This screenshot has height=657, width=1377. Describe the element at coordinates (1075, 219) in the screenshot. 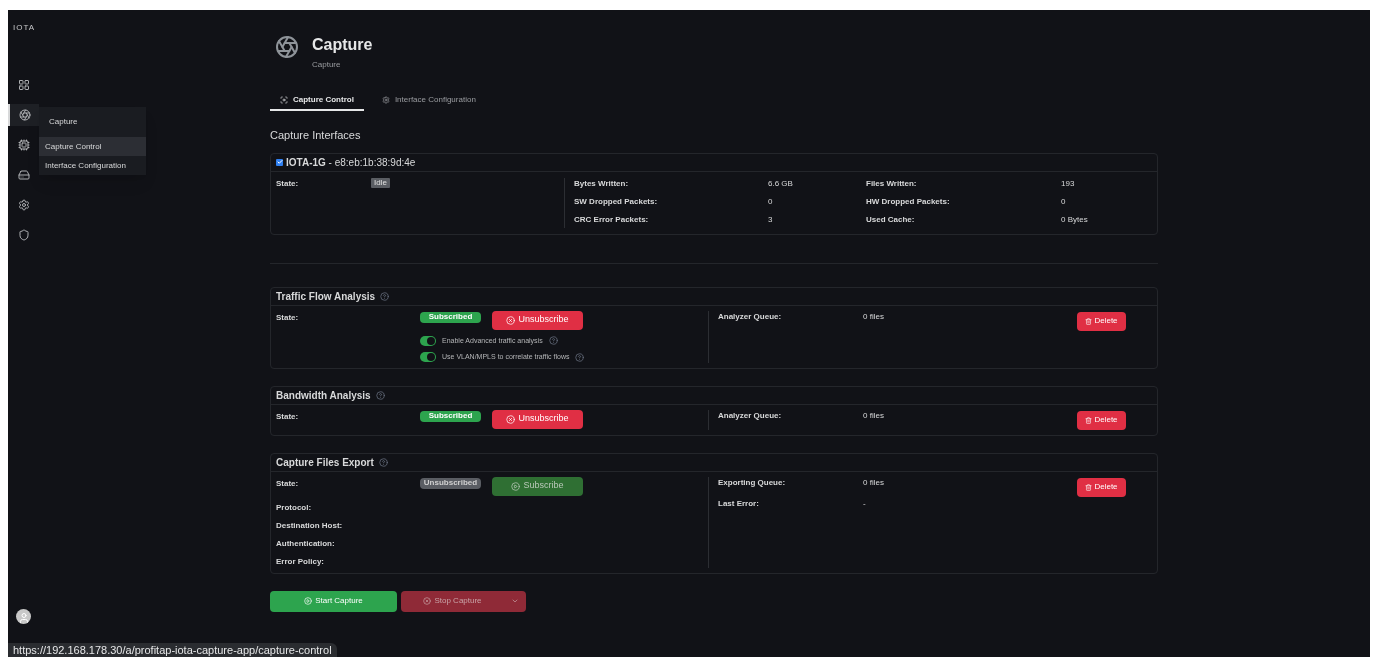

I see `stat-value: 0 Bytes` at that location.